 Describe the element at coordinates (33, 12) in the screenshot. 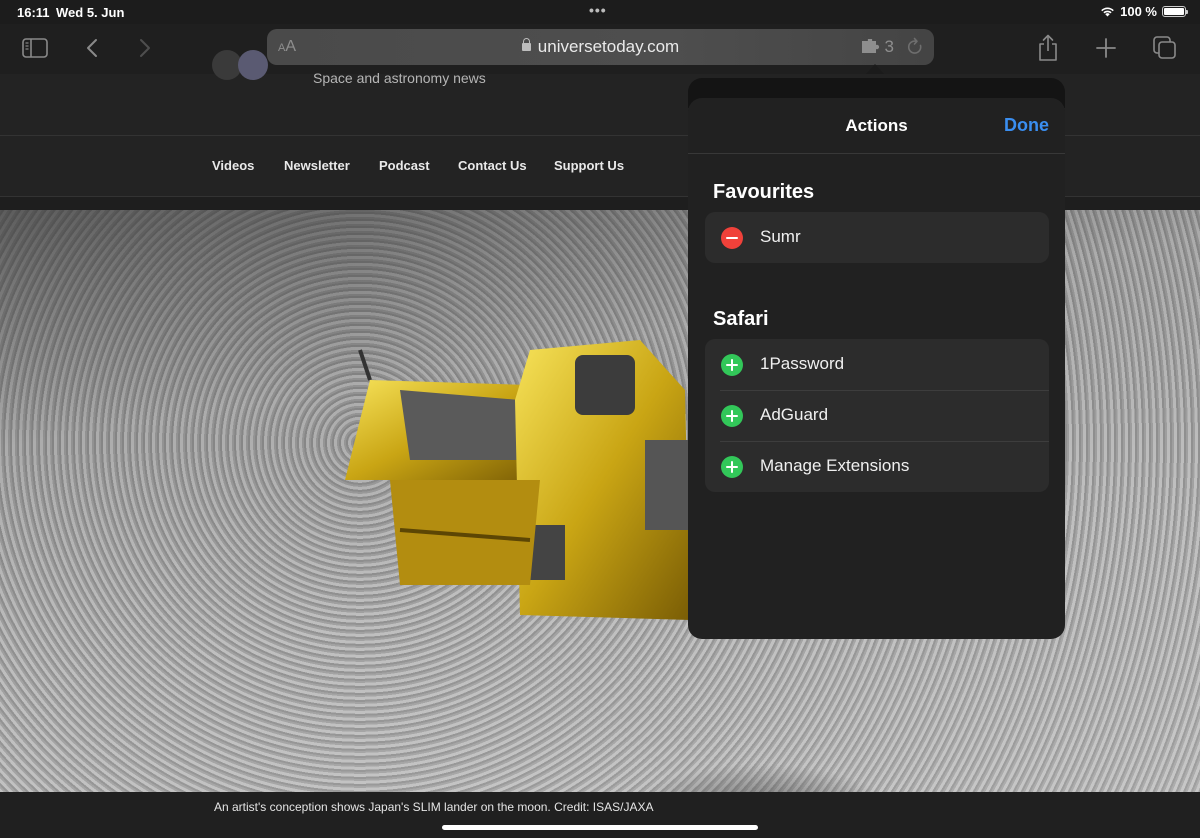

I see `status-time: 16:11` at that location.